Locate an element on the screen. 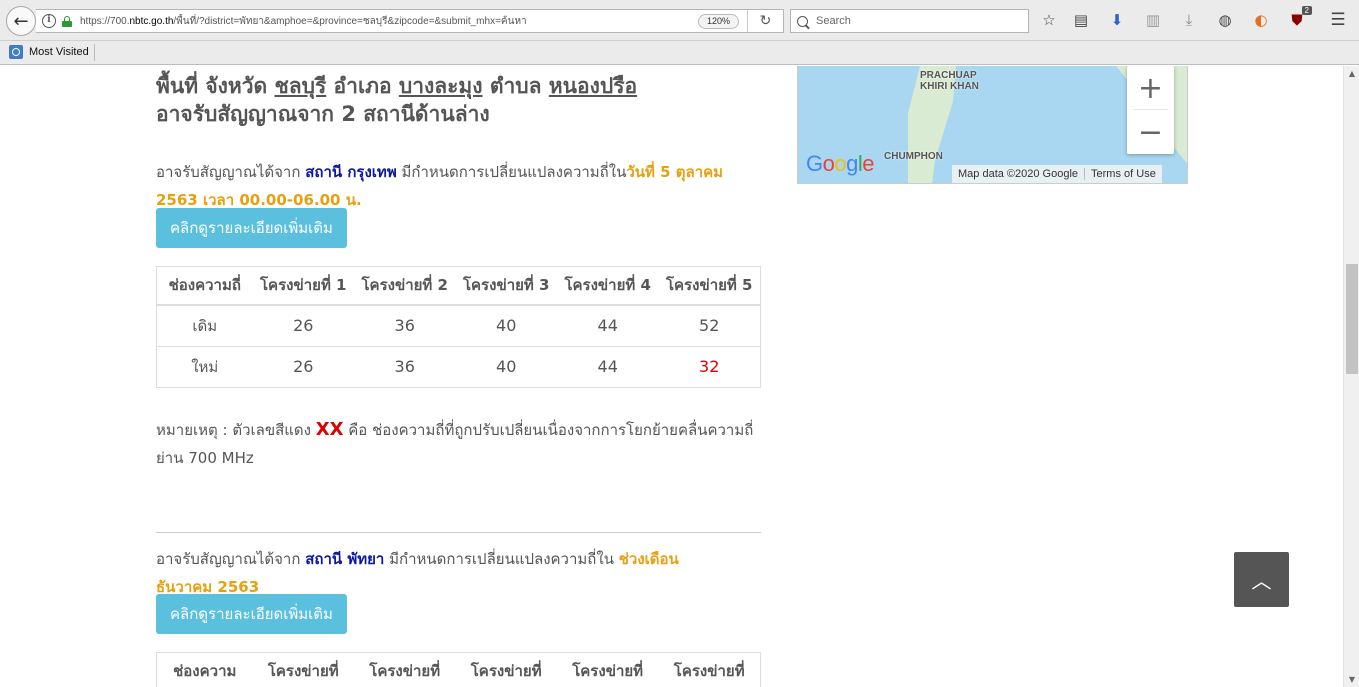 This screenshot has width=1359, height=687. addon-icon: ◍ is located at coordinates (1225, 20).